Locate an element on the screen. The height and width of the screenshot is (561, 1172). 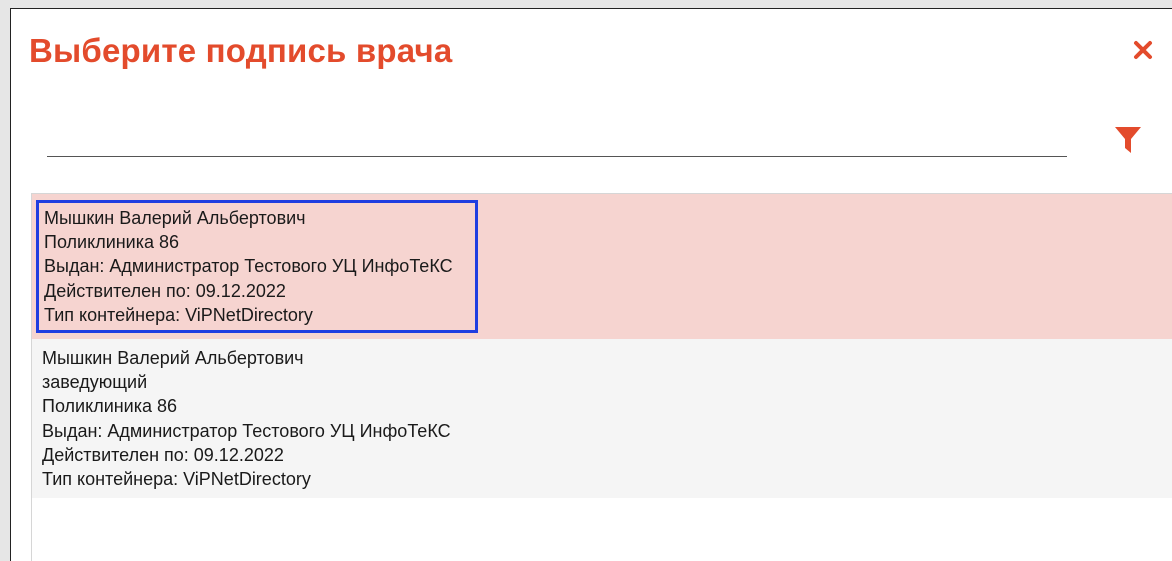
dialog-title: Выберите подпись врача is located at coordinates (241, 50).